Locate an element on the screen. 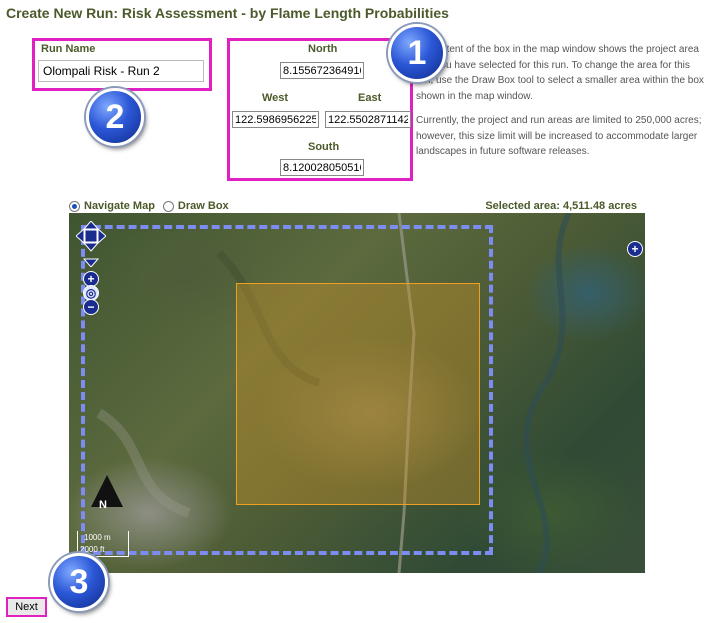 This screenshot has width=712, height=623. scale-top-label: 1000 m is located at coordinates (97, 537).